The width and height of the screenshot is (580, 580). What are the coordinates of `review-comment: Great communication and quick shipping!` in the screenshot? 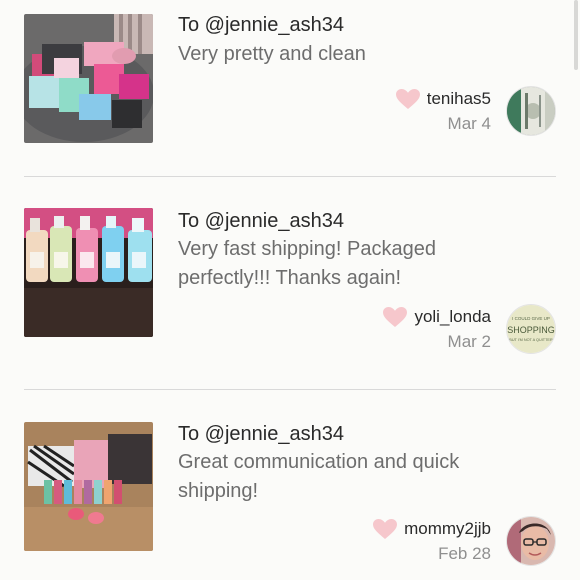 It's located at (319, 476).